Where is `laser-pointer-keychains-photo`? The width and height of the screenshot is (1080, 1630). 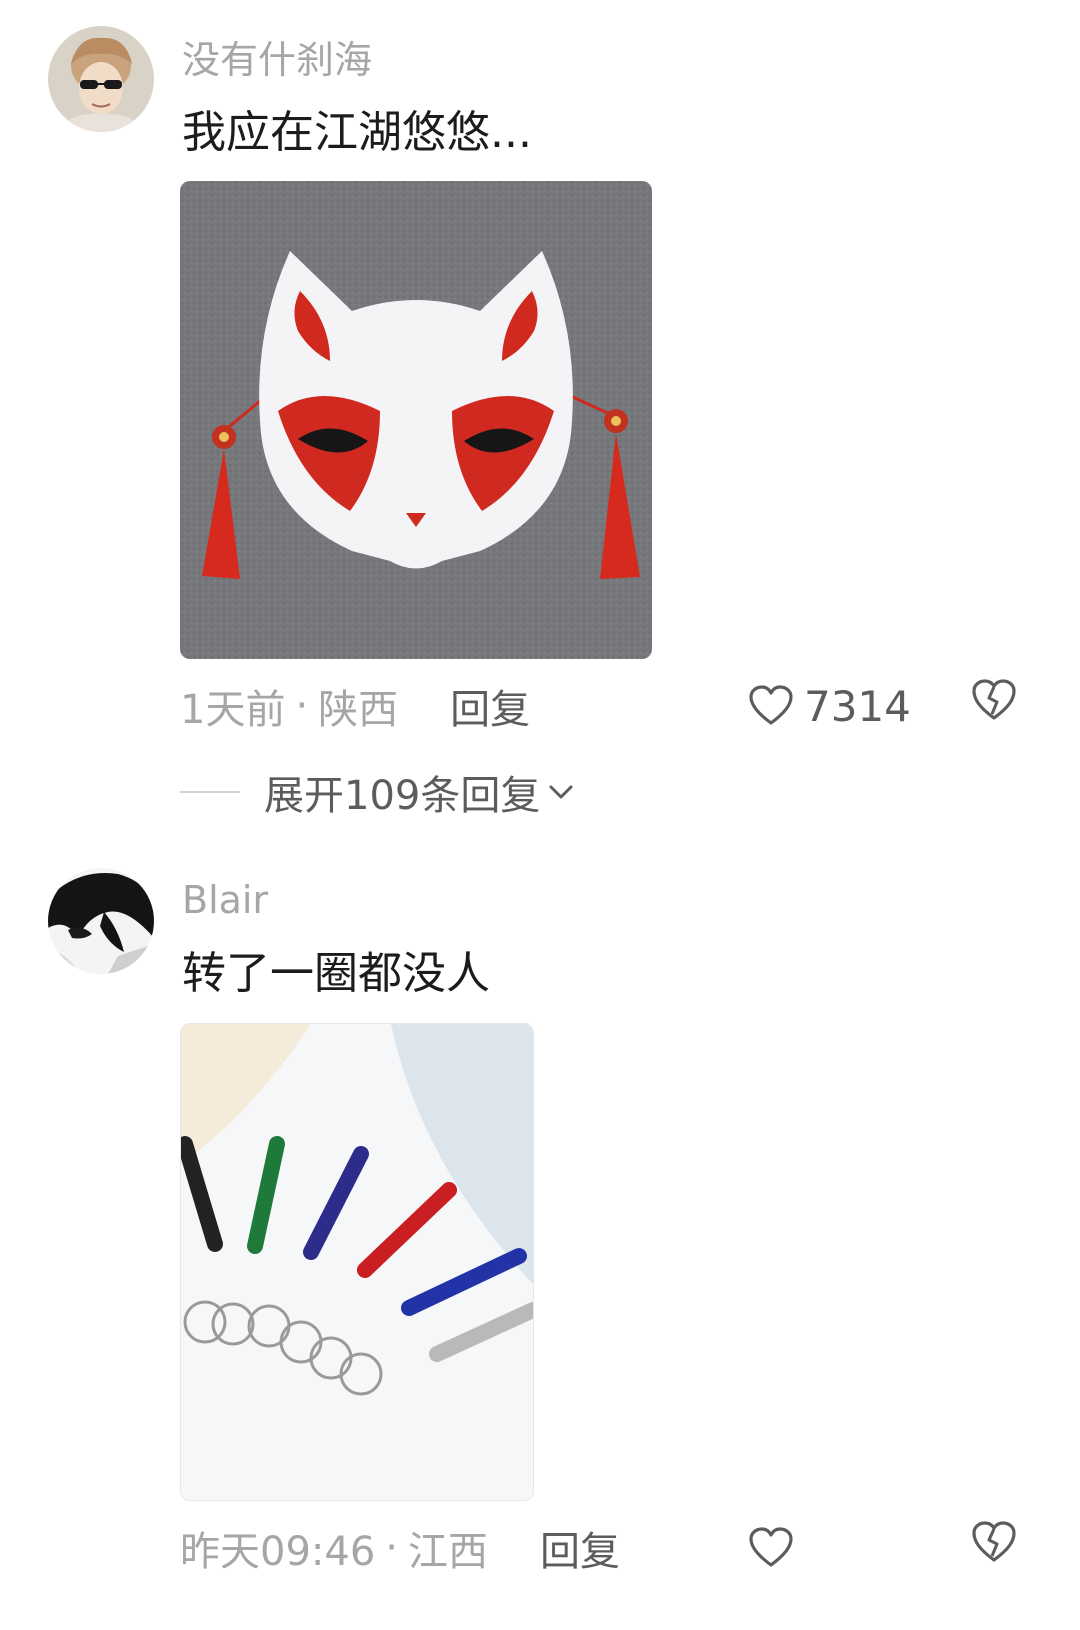
laser-pointer-keychains-photo is located at coordinates (357, 1262).